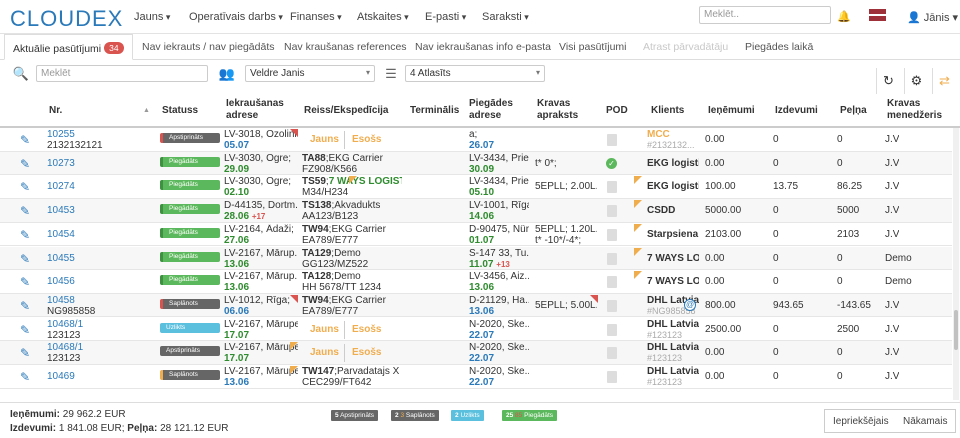  What do you see at coordinates (932, 17) in the screenshot?
I see `user-menu: 👤 Jānis ▾` at bounding box center [932, 17].